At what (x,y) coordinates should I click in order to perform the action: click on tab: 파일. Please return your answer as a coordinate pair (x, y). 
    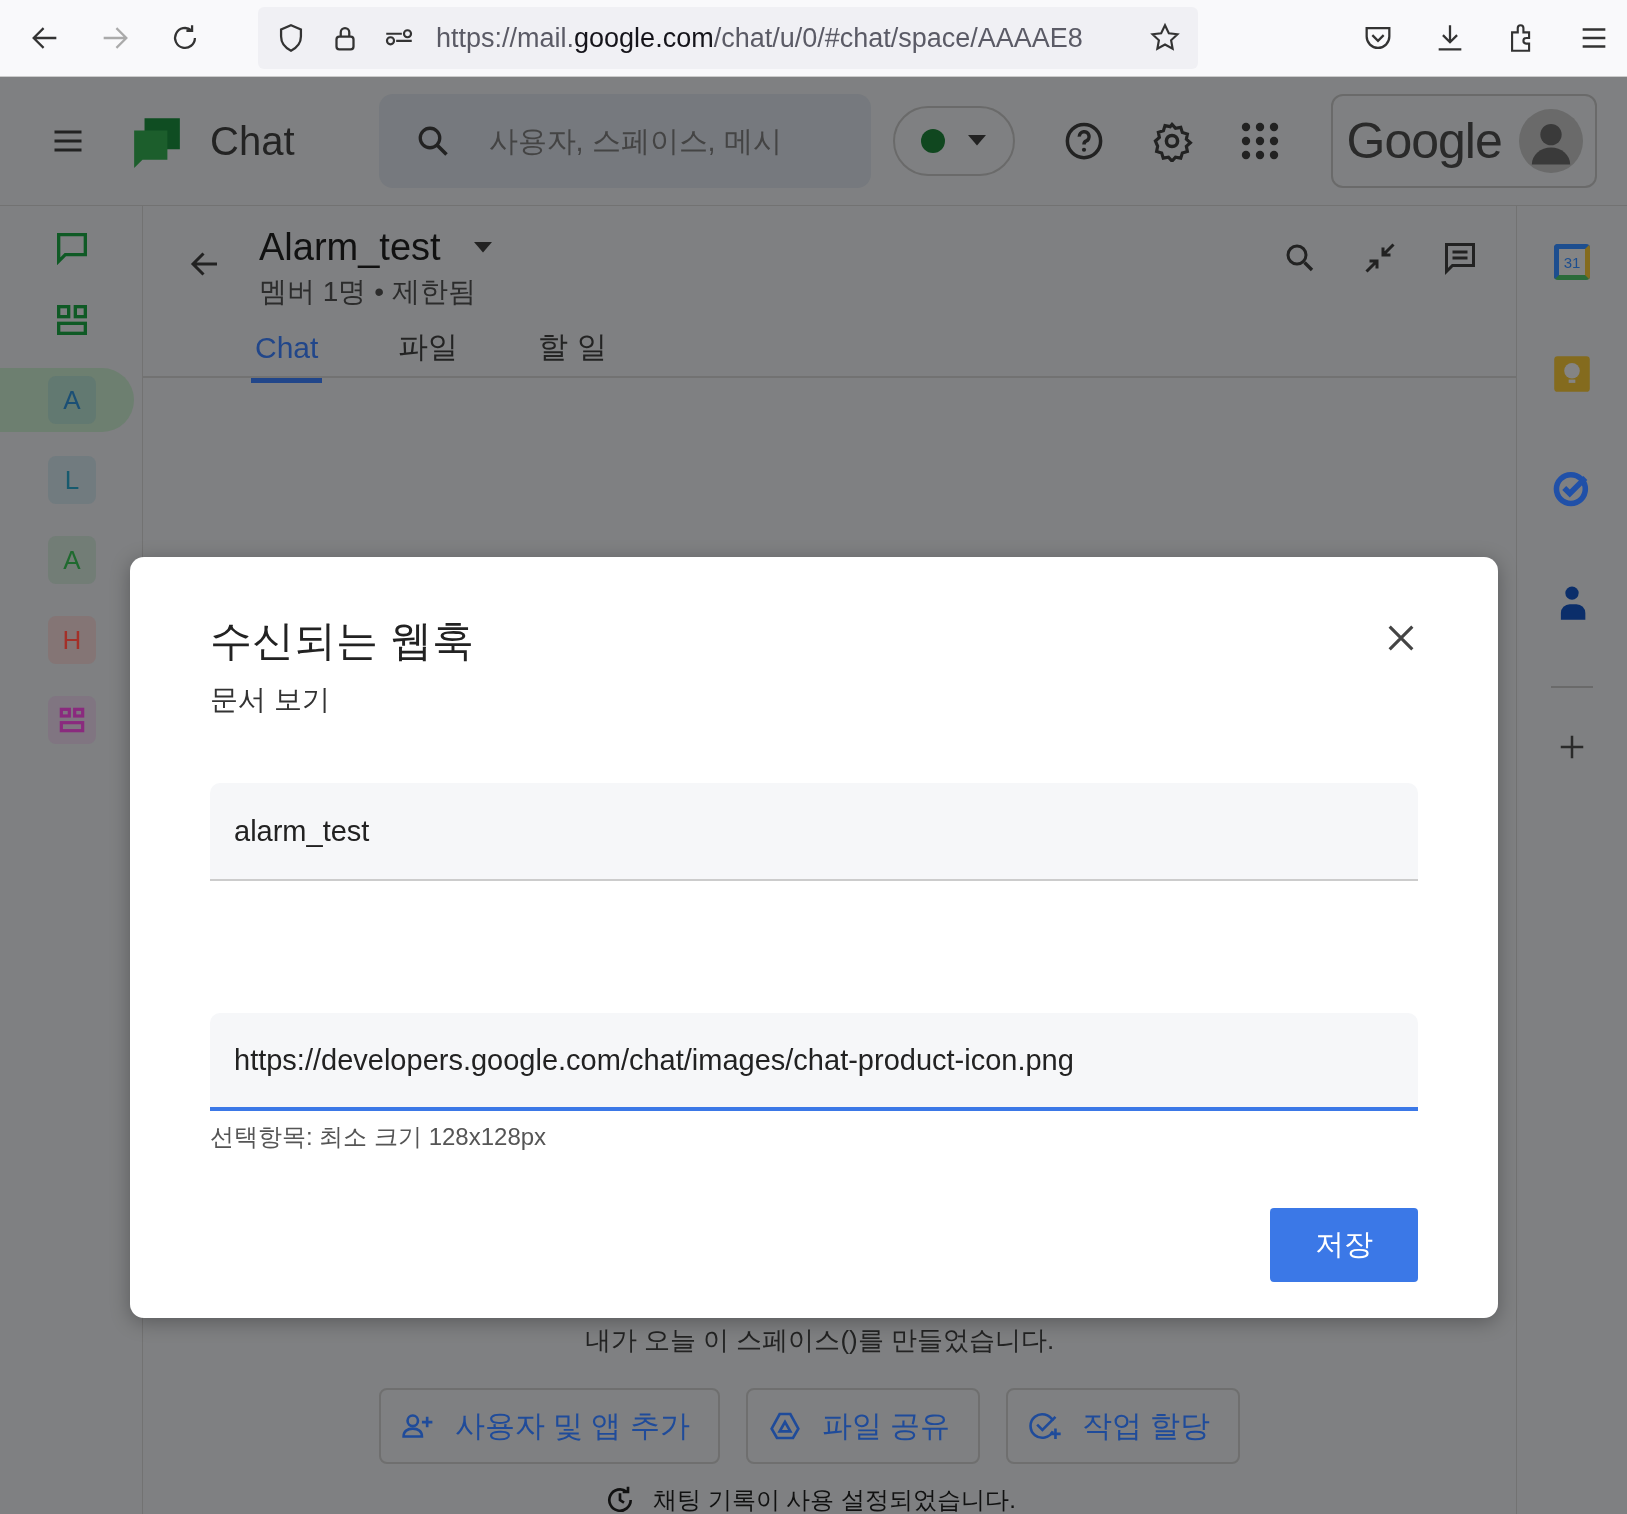
    Looking at the image, I should click on (428, 355).